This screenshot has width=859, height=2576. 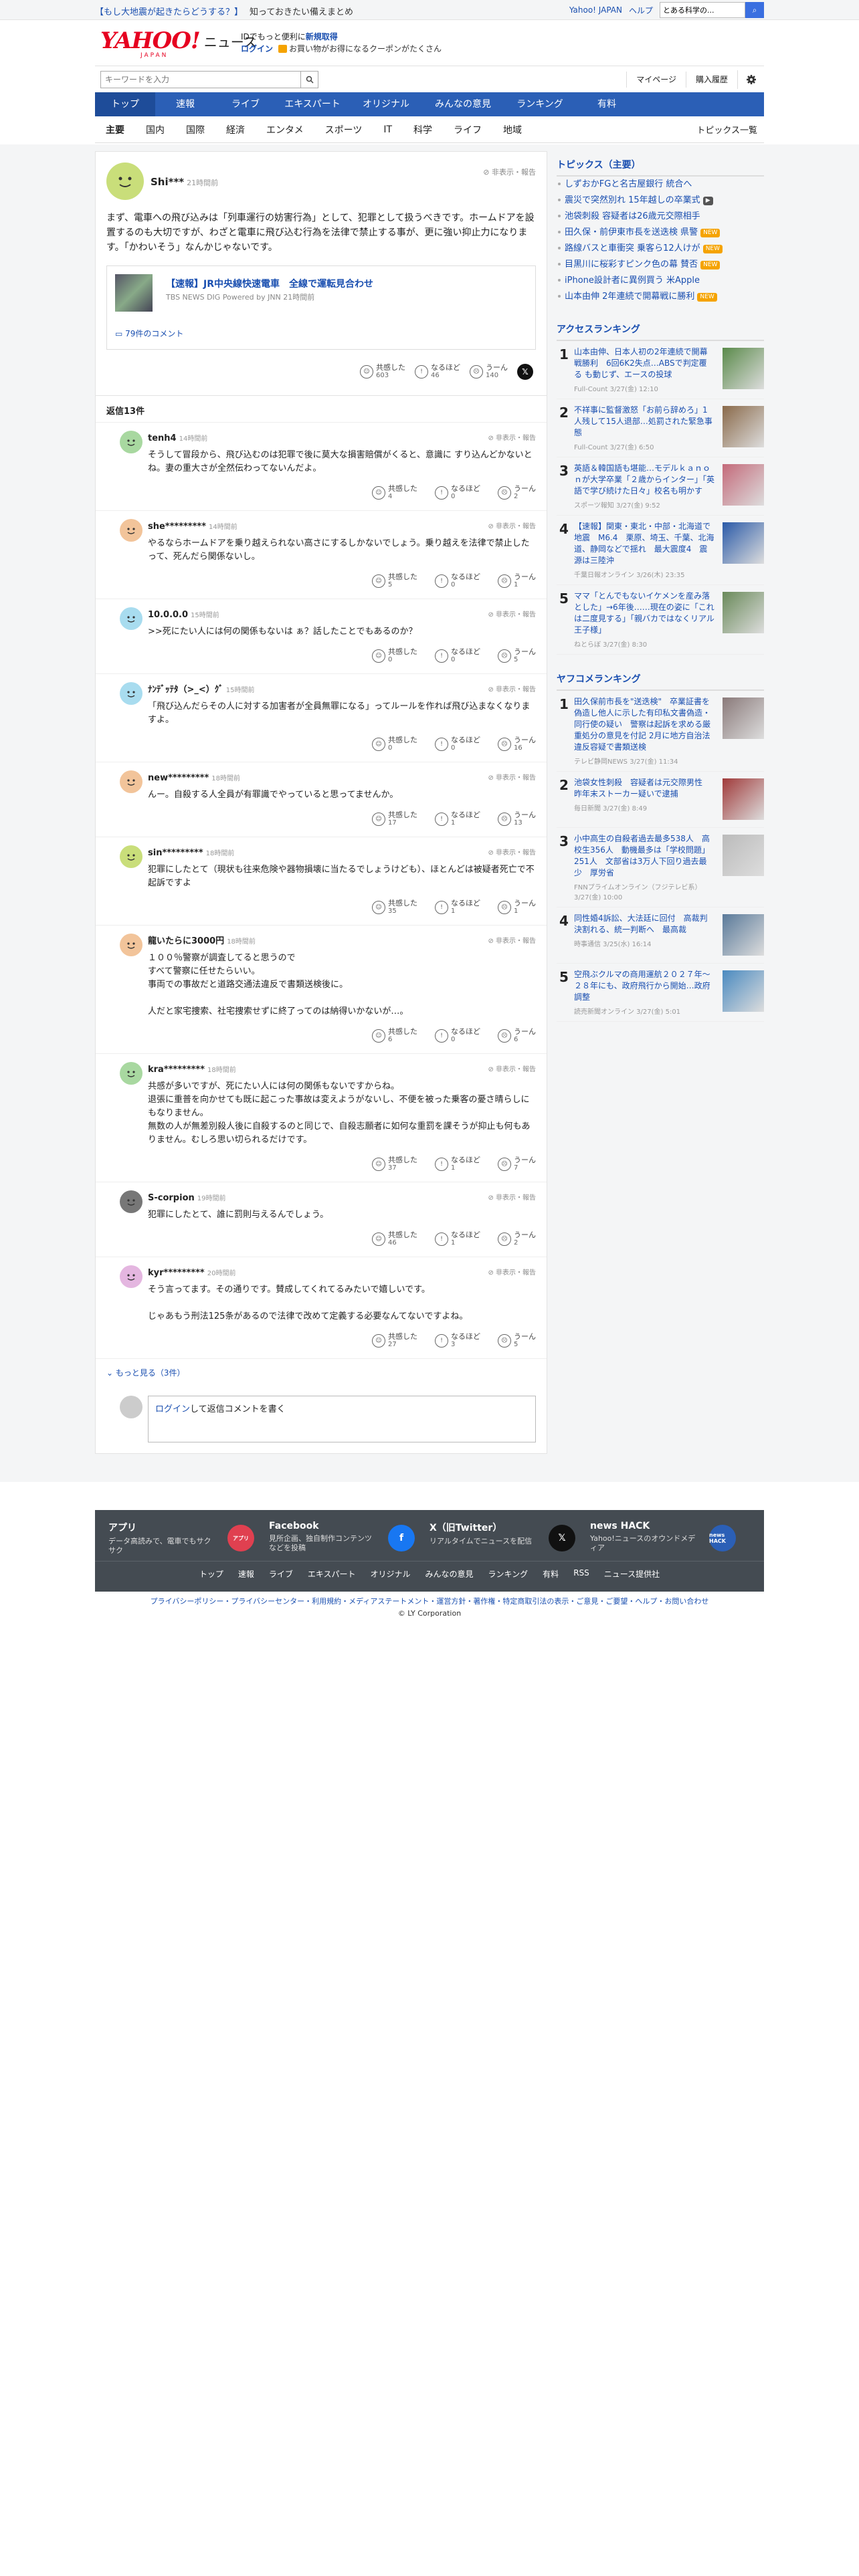 What do you see at coordinates (246, 1574) in the screenshot?
I see `footer-nav-item: 速報` at bounding box center [246, 1574].